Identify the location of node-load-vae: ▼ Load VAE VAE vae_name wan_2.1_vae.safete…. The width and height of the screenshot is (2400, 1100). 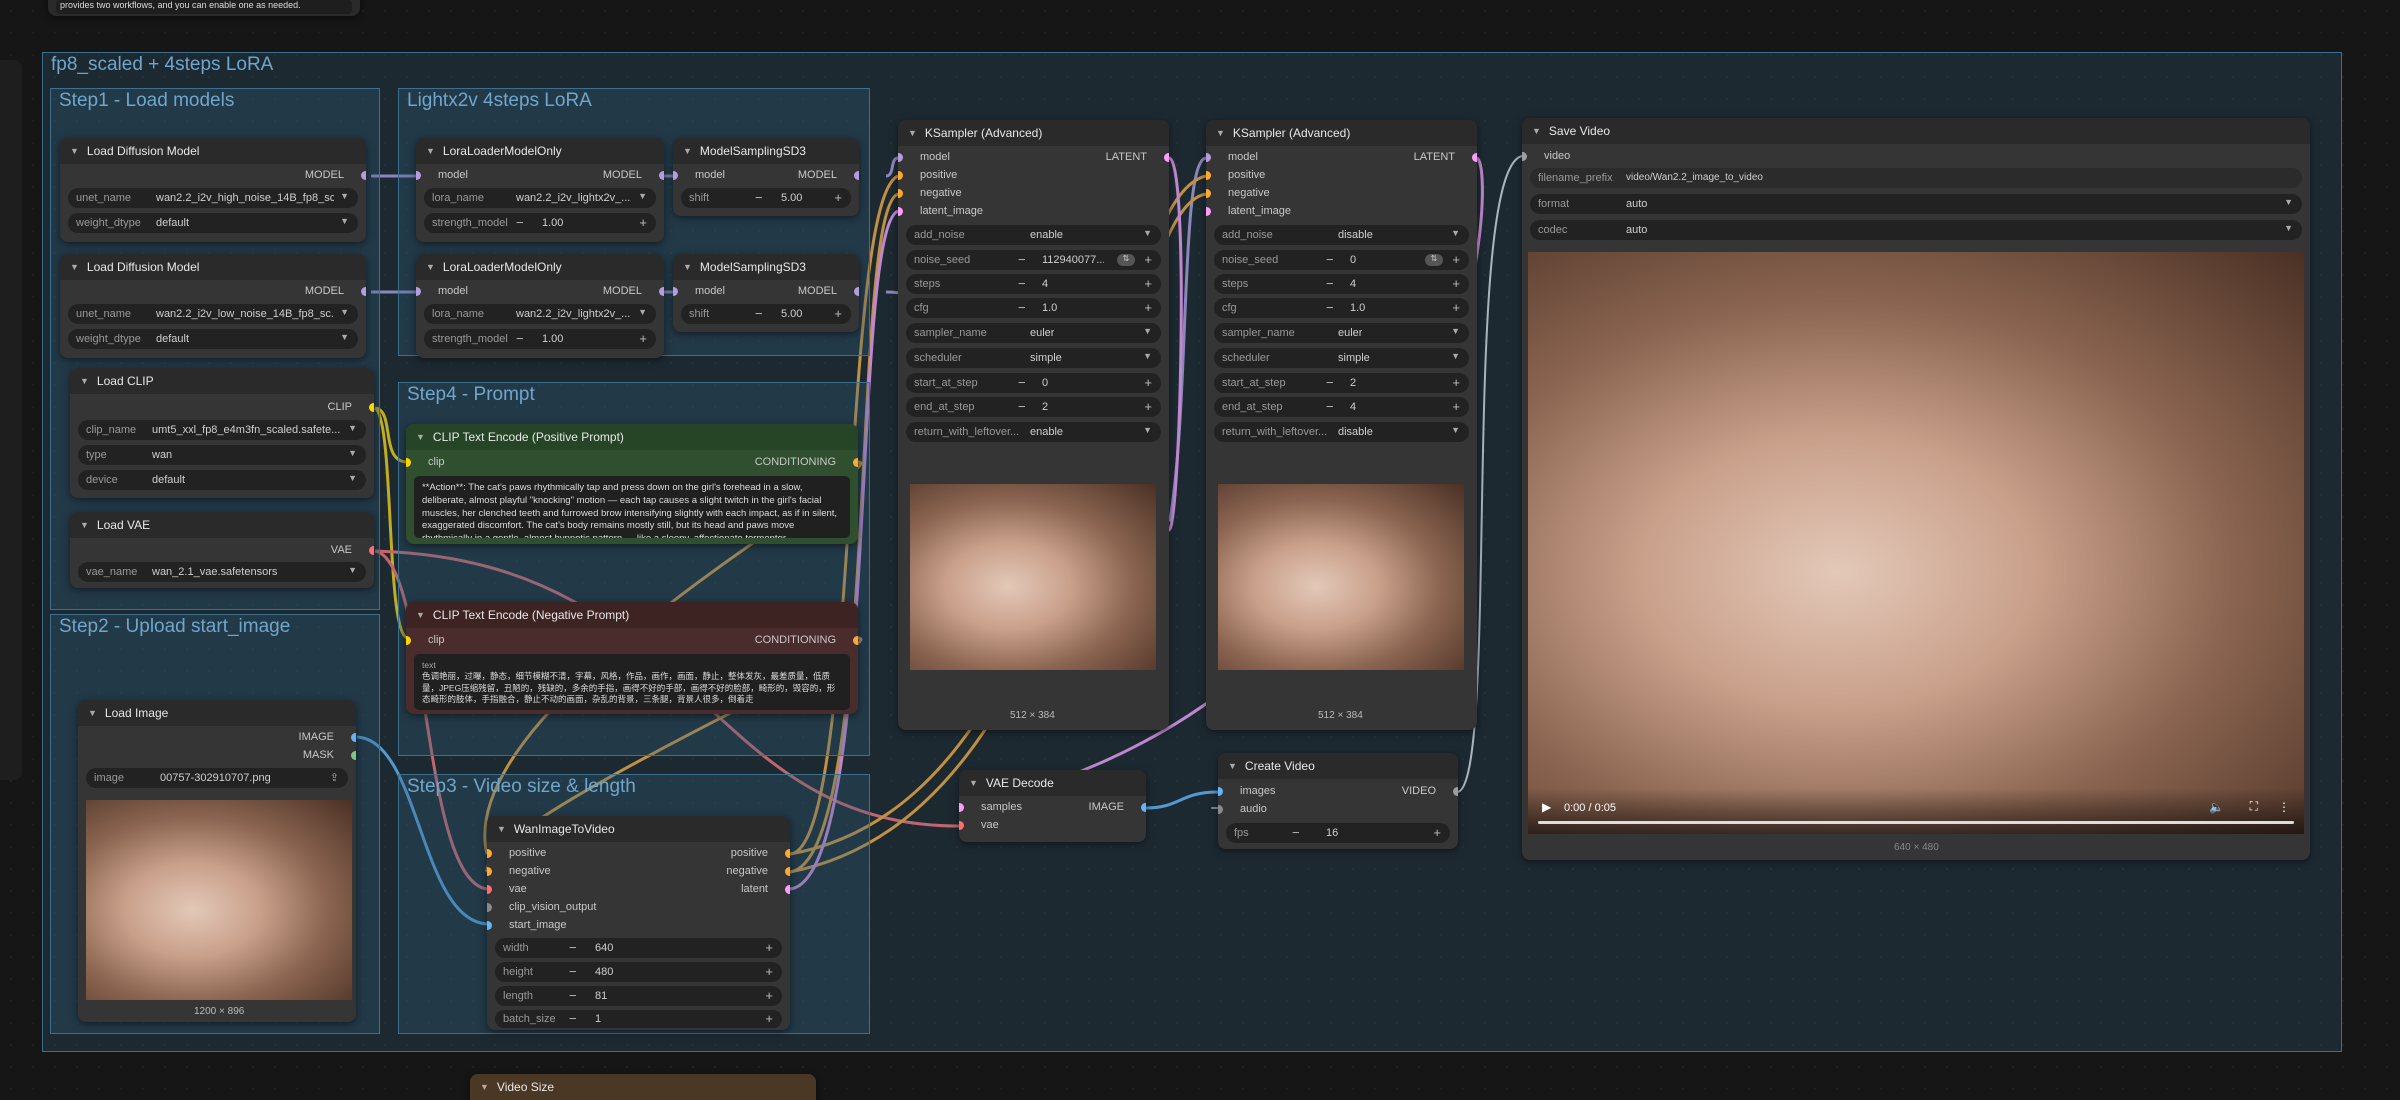
(222, 550).